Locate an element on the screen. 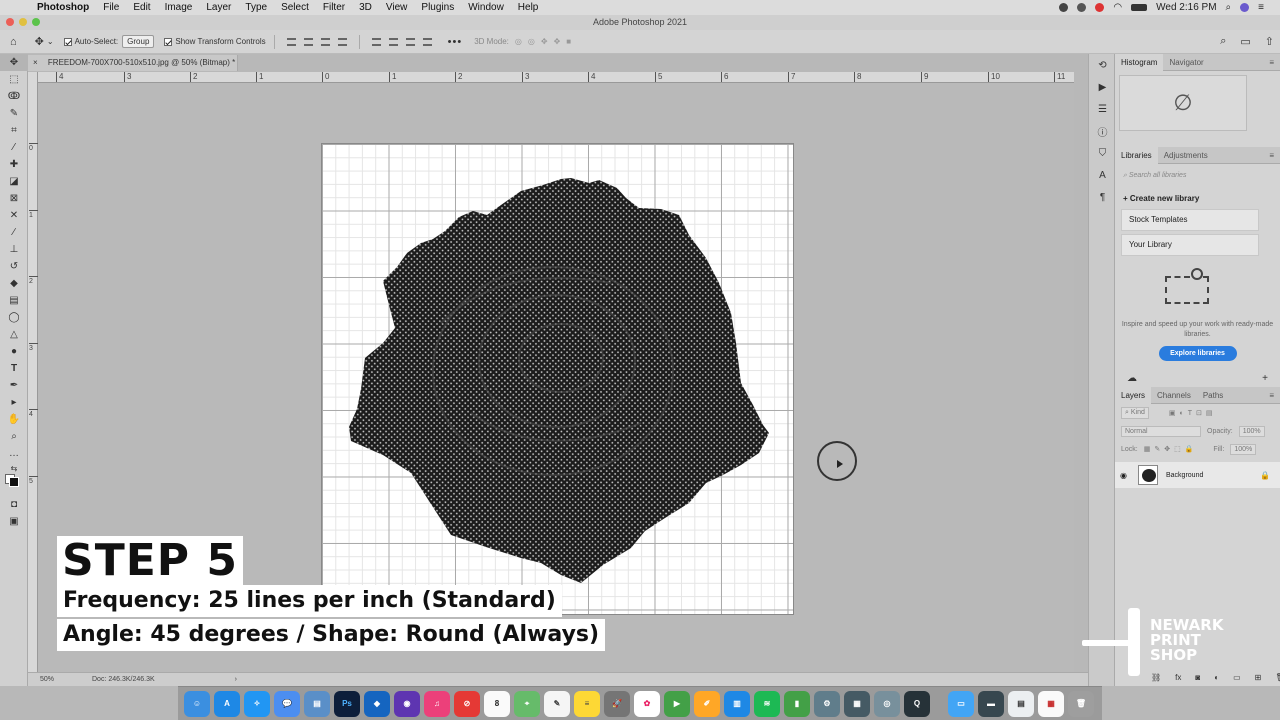 The image size is (1280, 720). tab-libraries: Libraries is located at coordinates (1136, 155).